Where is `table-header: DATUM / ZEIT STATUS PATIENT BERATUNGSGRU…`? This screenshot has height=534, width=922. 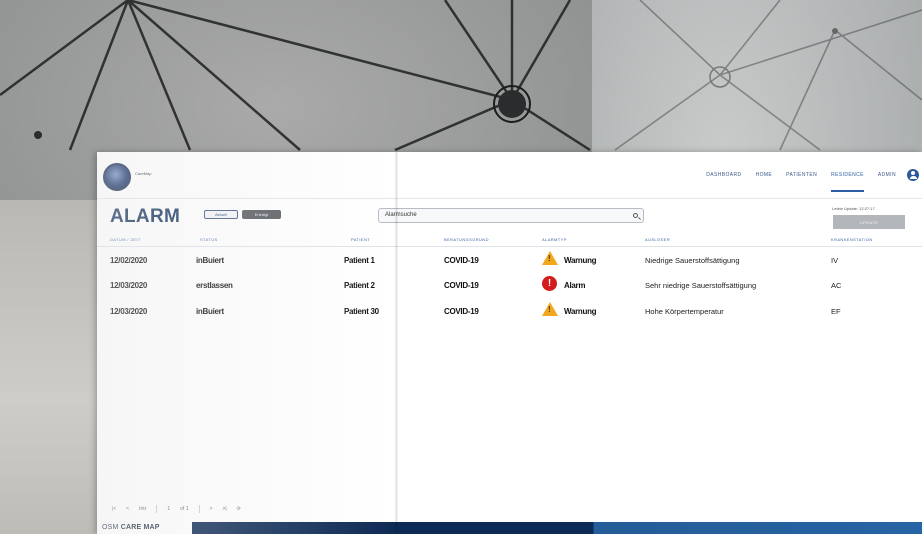 table-header: DATUM / ZEIT STATUS PATIENT BERATUNGSGRU… is located at coordinates (509, 240).